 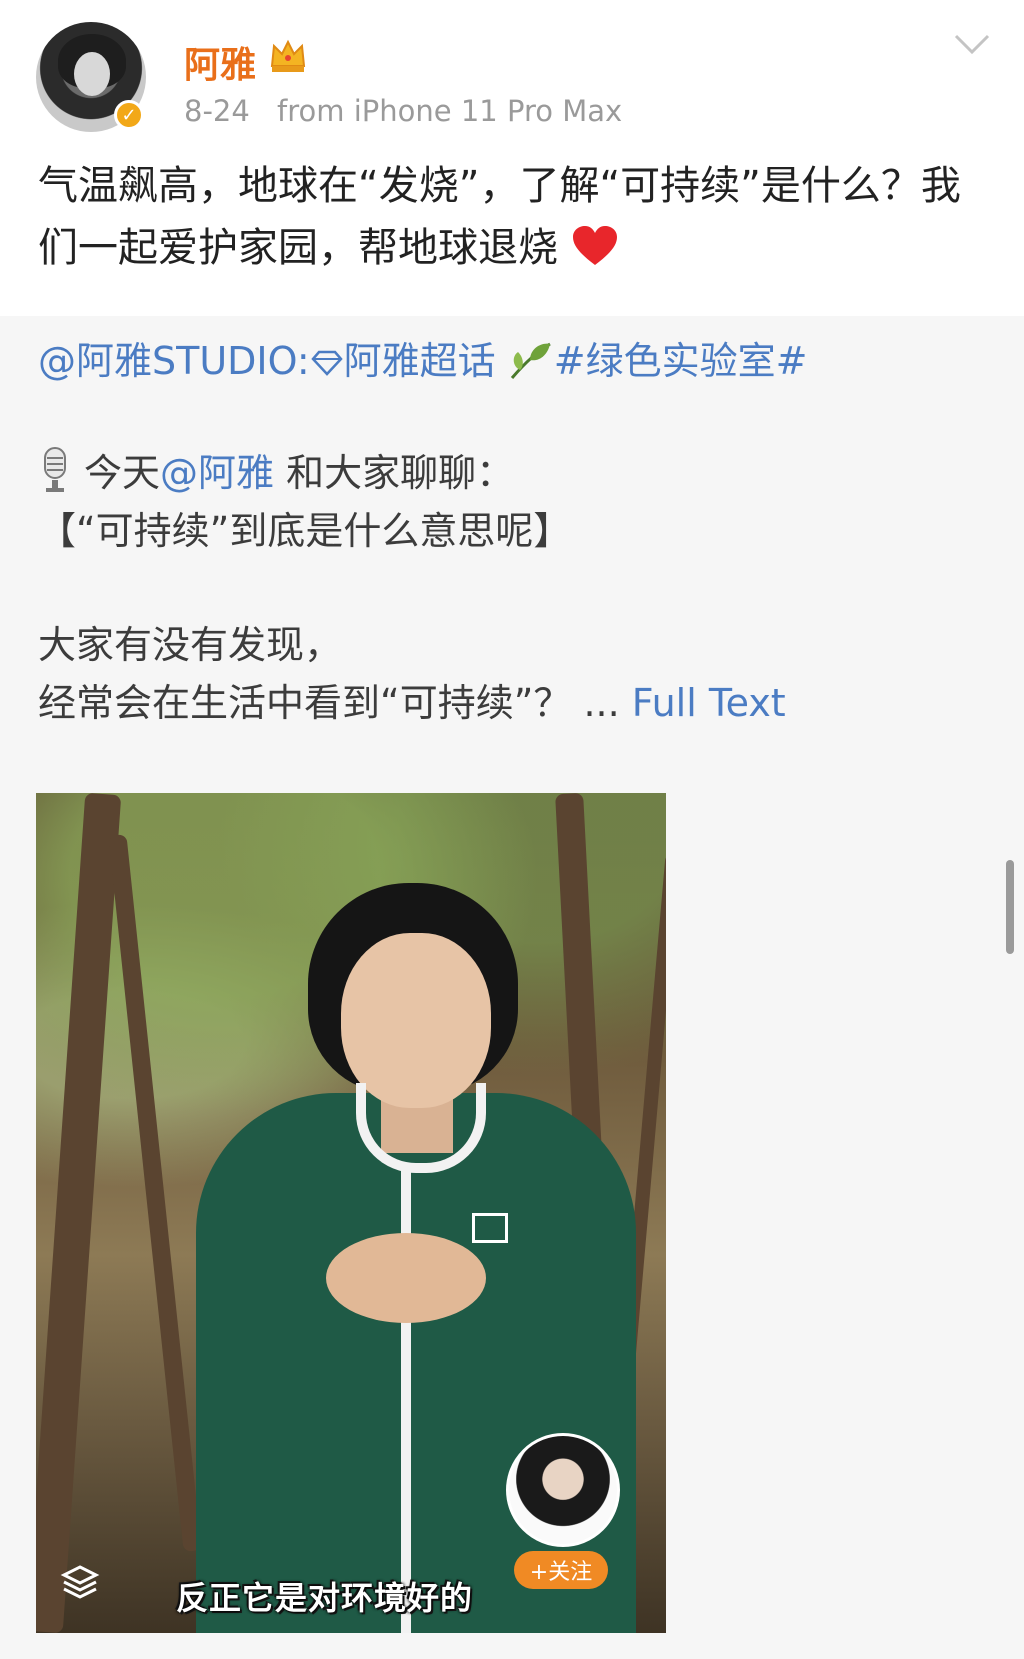 What do you see at coordinates (80, 1583) in the screenshot?
I see `layers-icon` at bounding box center [80, 1583].